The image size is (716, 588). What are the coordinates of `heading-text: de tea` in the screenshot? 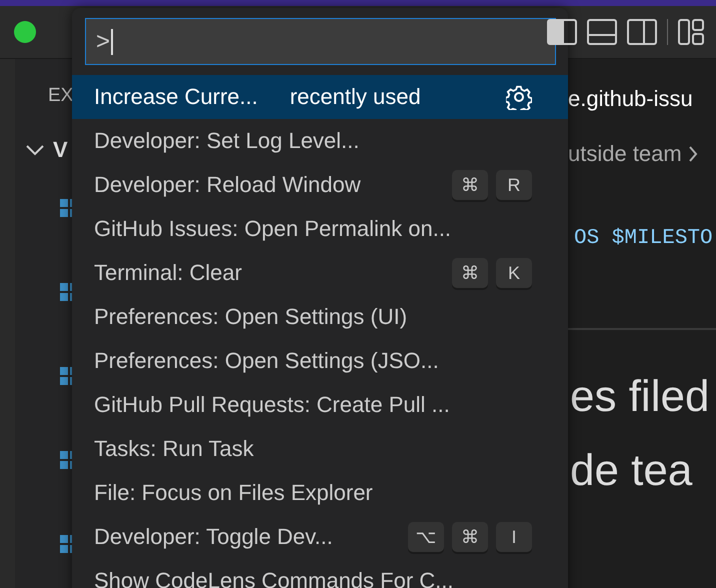 It's located at (632, 471).